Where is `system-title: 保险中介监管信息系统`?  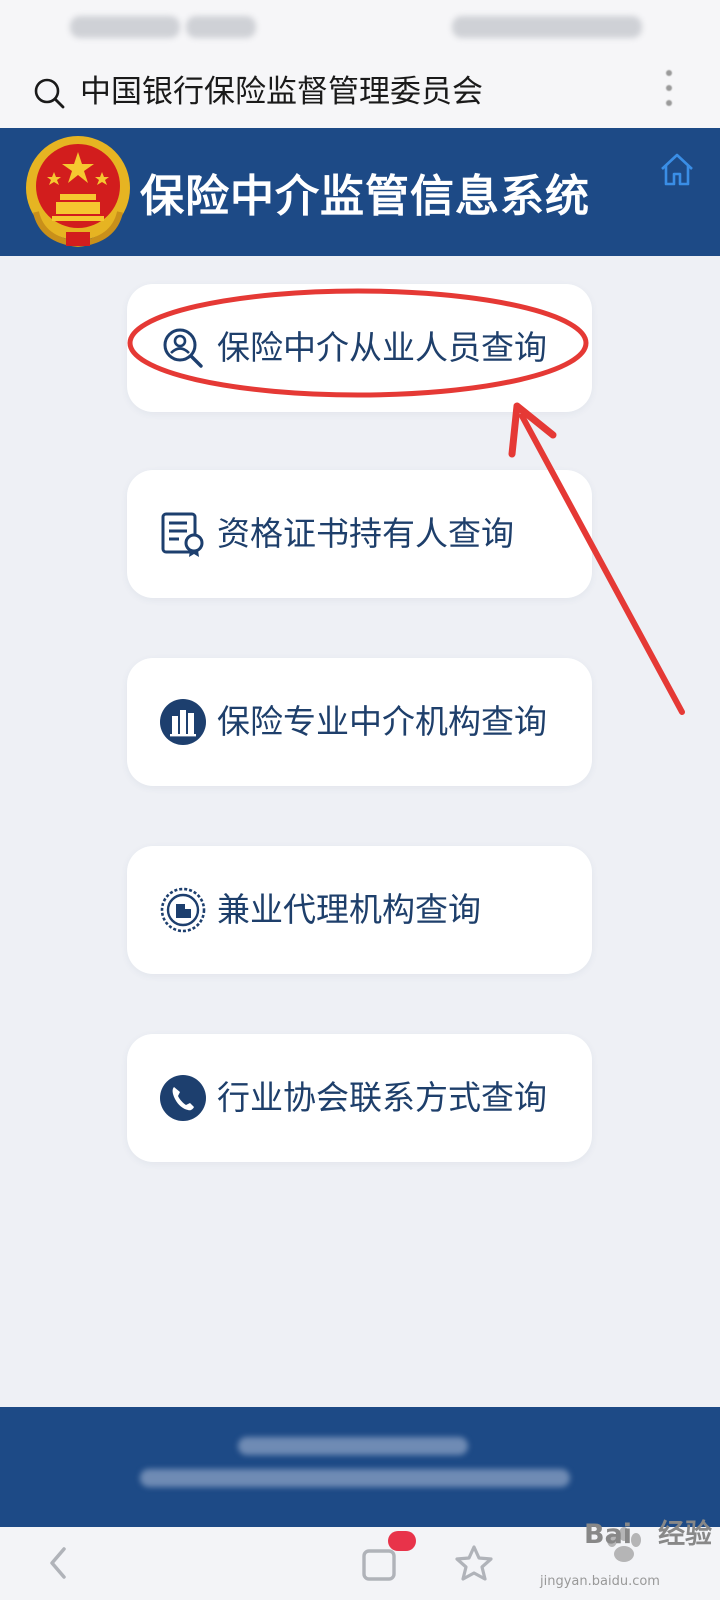
system-title: 保险中介监管信息系统 is located at coordinates (365, 196).